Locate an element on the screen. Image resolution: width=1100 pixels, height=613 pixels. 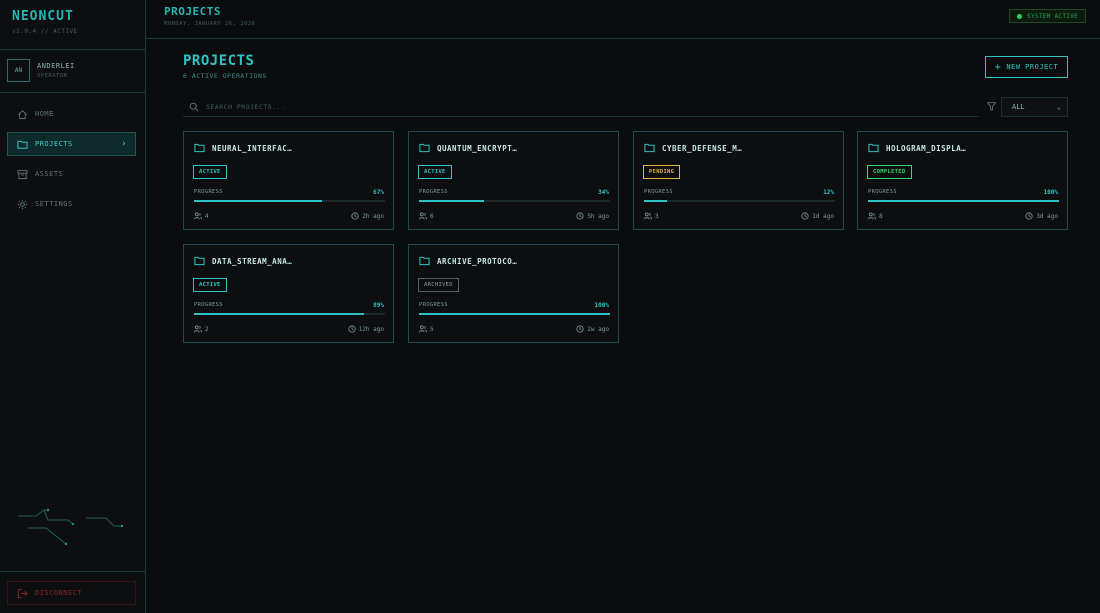
last-updated: 5h ago is located at coordinates (592, 216).